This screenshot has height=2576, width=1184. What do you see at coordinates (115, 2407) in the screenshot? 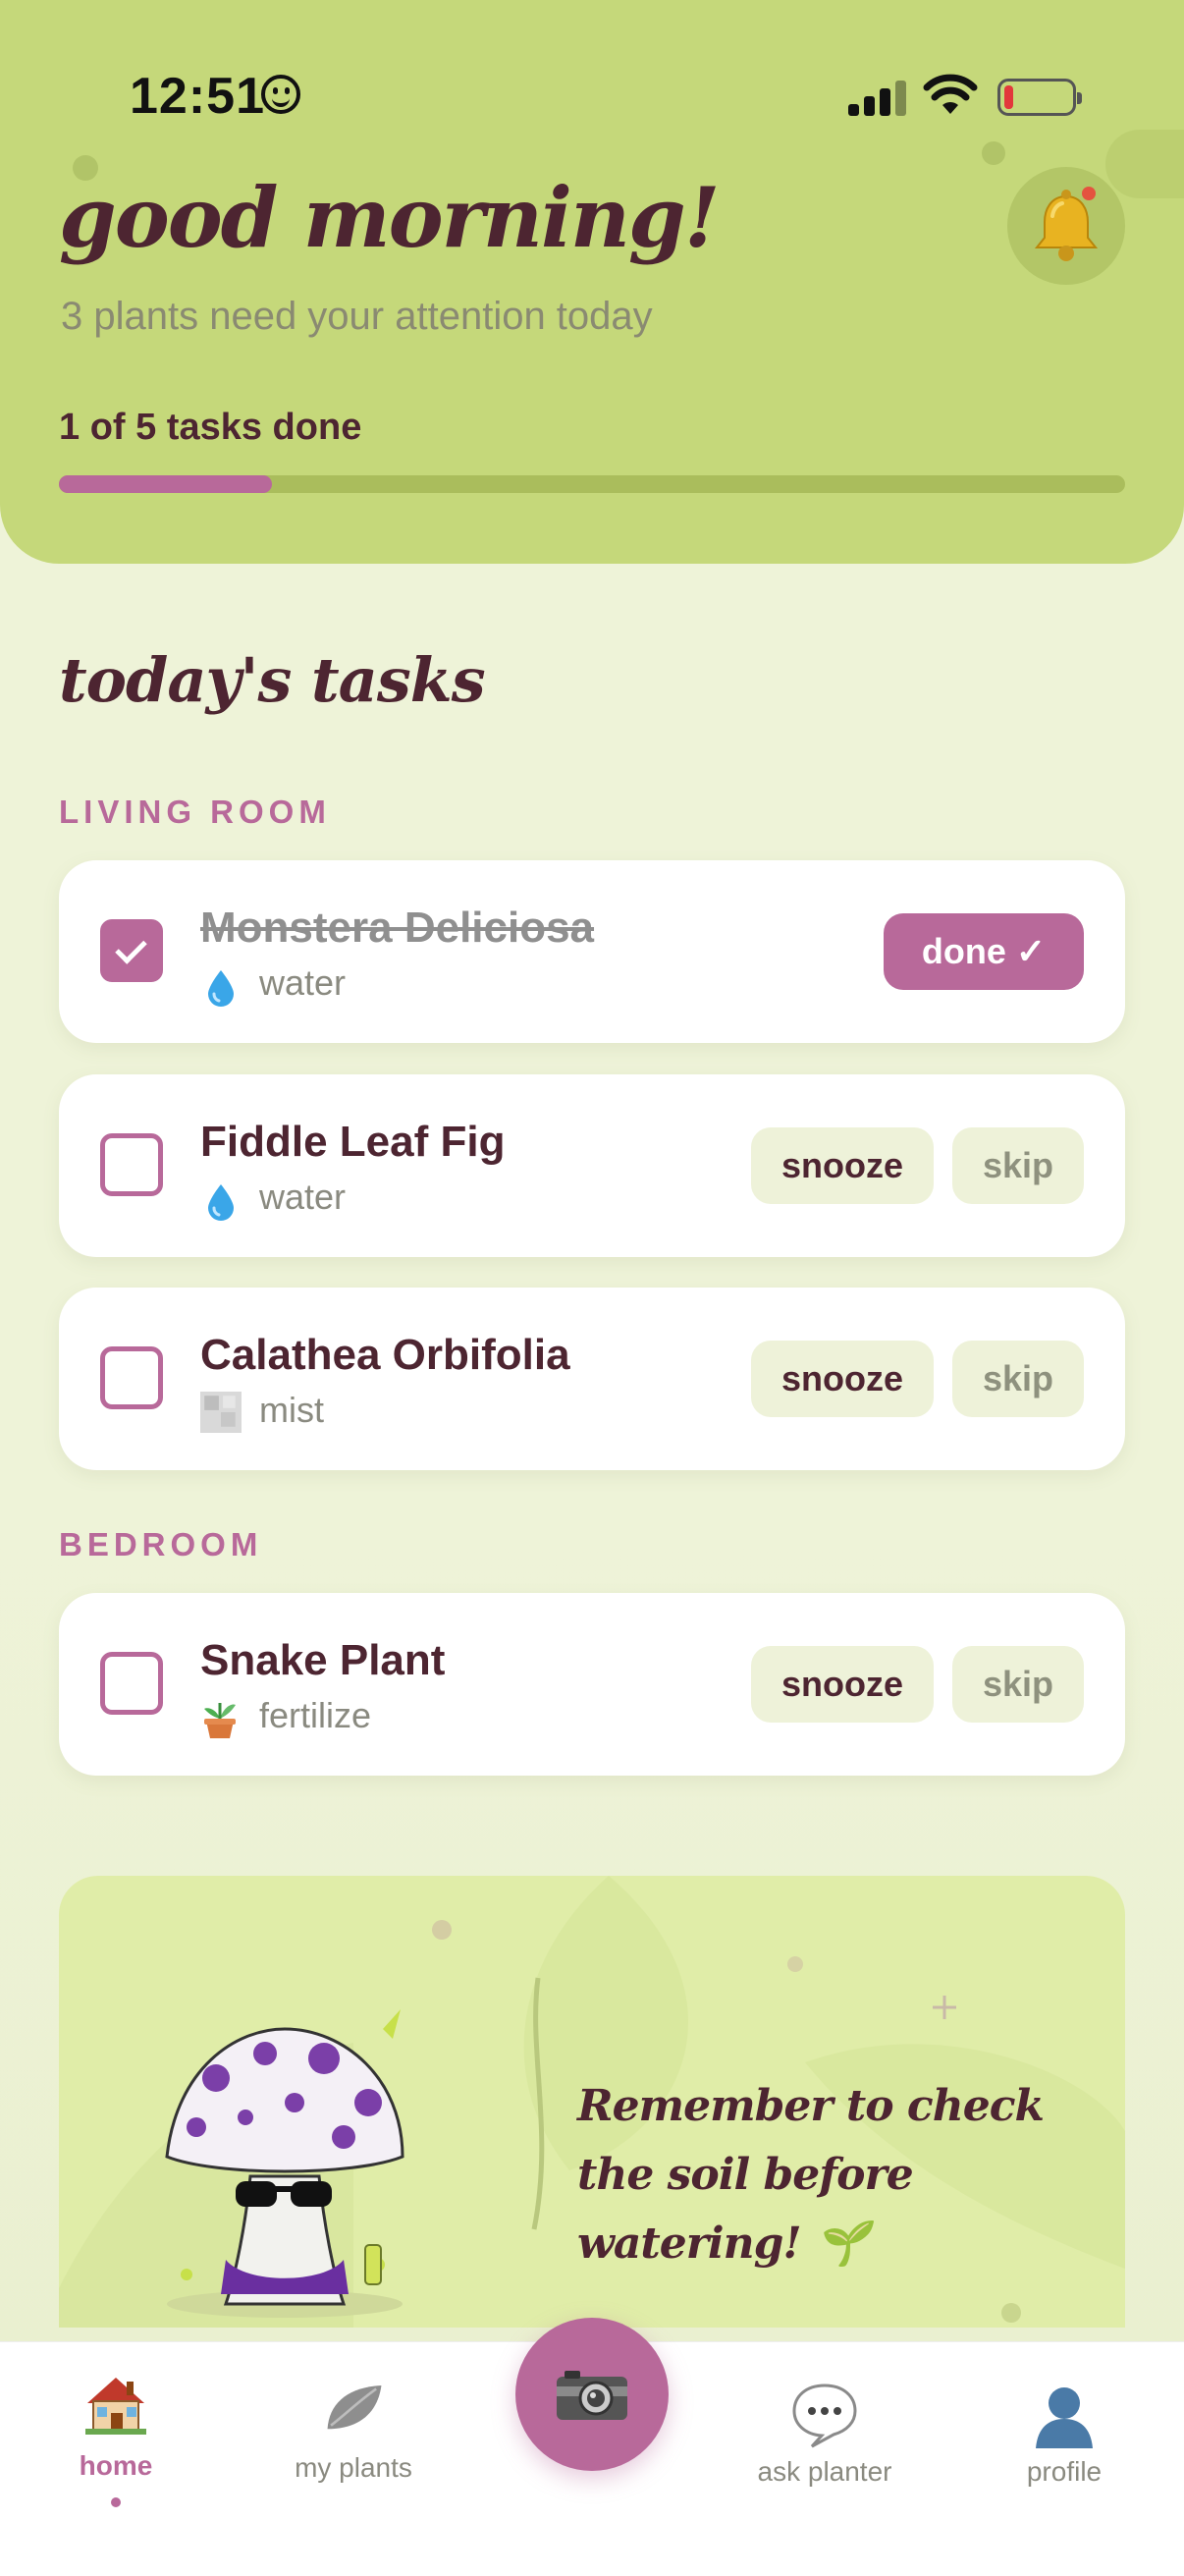
I see `house-icon` at bounding box center [115, 2407].